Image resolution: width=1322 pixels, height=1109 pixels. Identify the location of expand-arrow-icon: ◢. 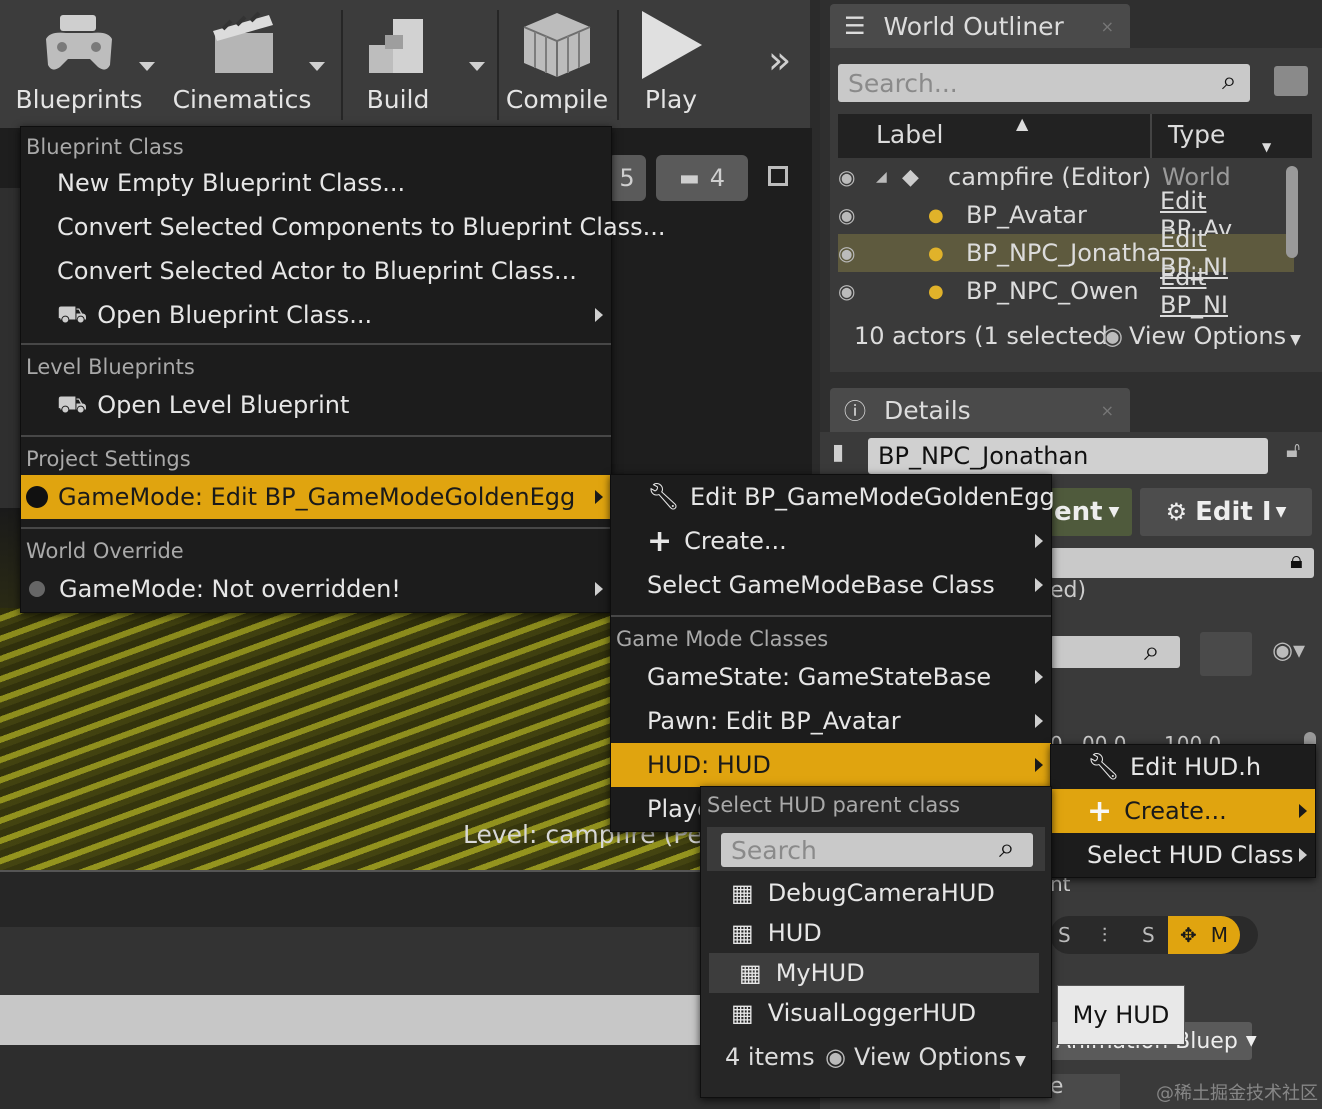
(889, 177).